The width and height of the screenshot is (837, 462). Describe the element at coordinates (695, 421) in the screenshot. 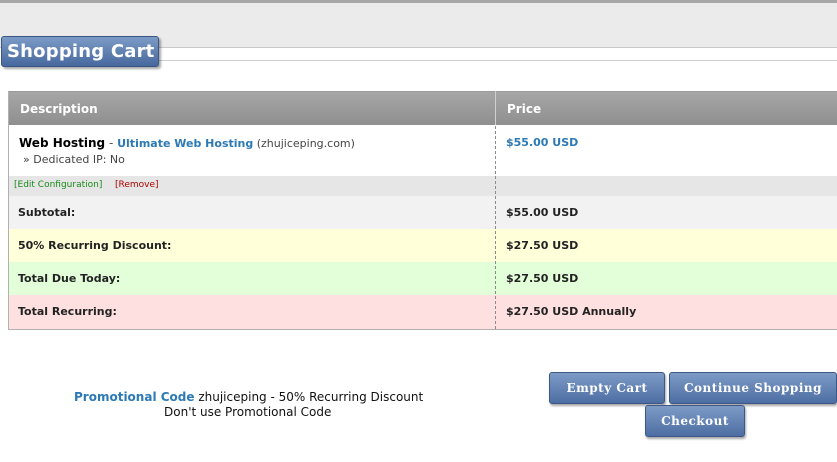

I see `checkout-button: Checkout` at that location.